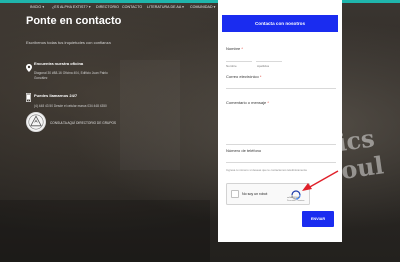  What do you see at coordinates (83, 123) in the screenshot?
I see `directory-link: CONSULTA AQUÍ DIRECTORIO DE GRUPOS` at bounding box center [83, 123].